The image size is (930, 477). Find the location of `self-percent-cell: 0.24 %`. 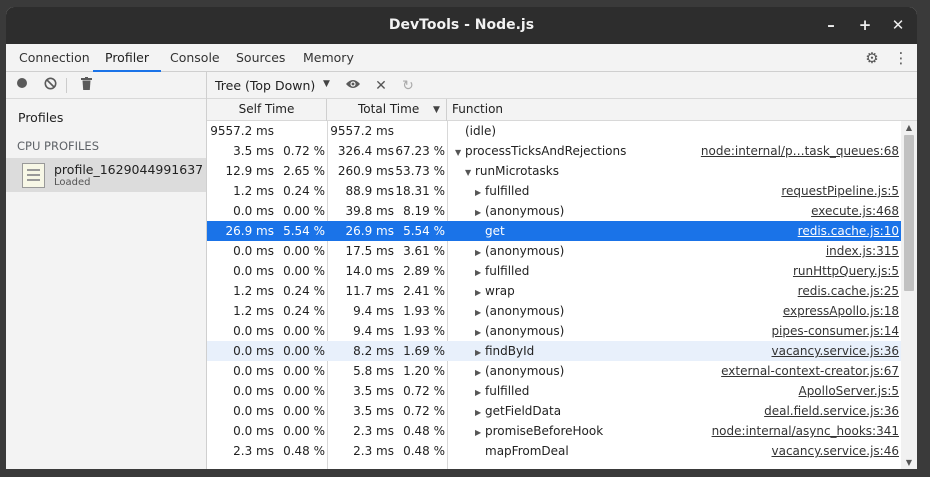

self-percent-cell: 0.24 % is located at coordinates (304, 311).